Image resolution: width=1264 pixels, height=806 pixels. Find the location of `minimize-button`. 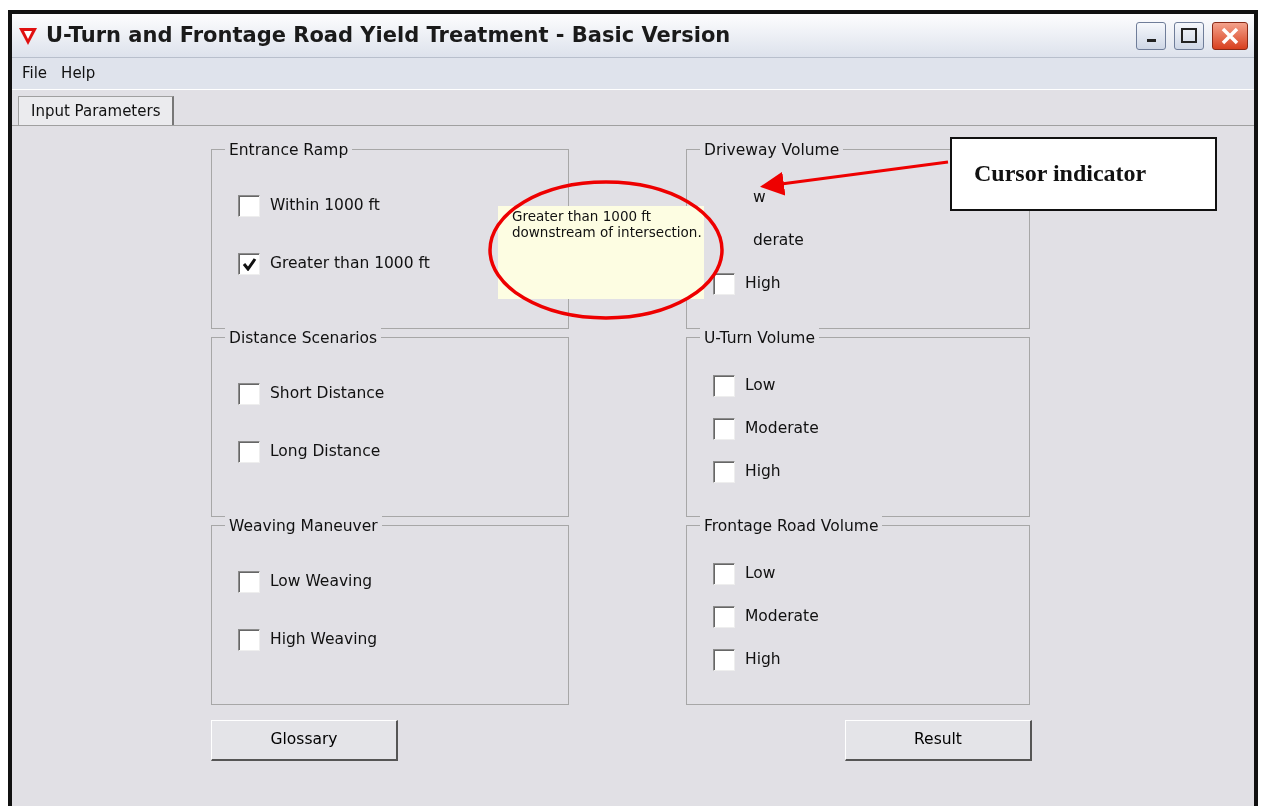

minimize-button is located at coordinates (1151, 35).